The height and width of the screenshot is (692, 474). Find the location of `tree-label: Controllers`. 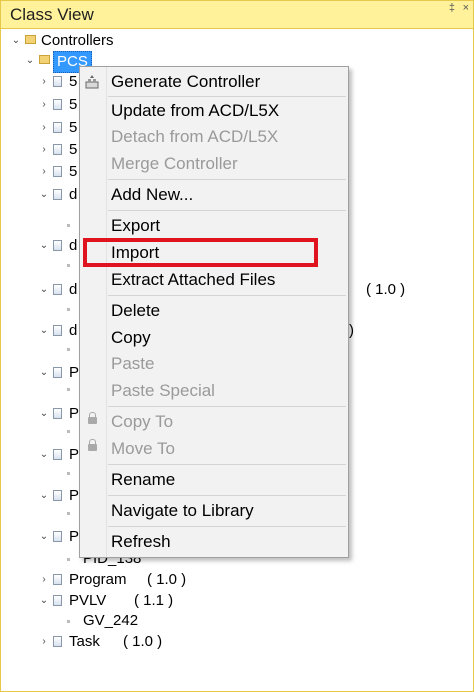

tree-label: Controllers is located at coordinates (77, 40).